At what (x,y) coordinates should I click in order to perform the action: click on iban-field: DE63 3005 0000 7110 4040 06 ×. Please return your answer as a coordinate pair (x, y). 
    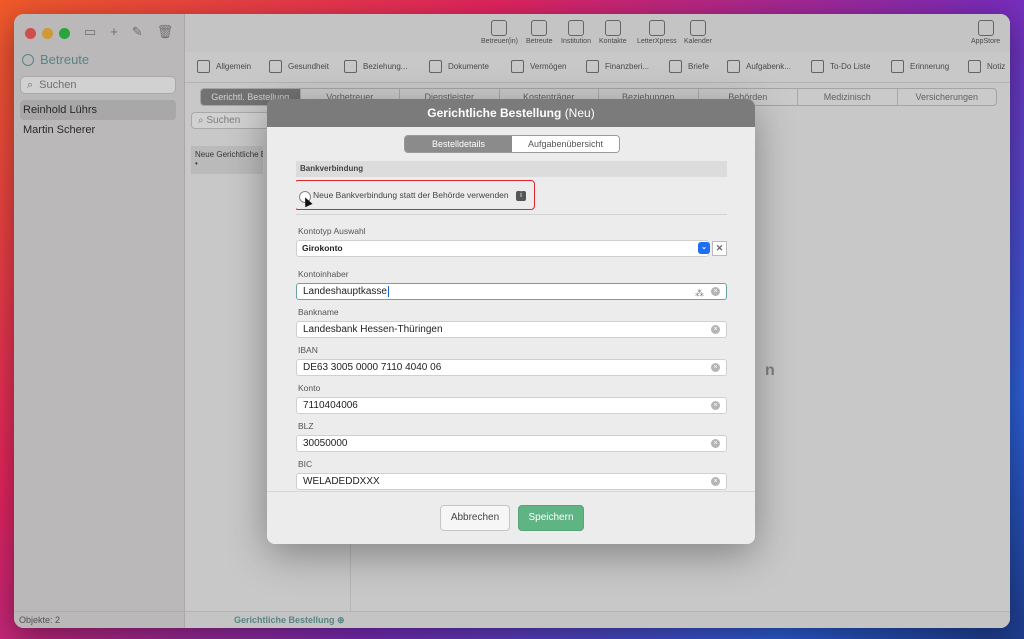
    Looking at the image, I should click on (511, 367).